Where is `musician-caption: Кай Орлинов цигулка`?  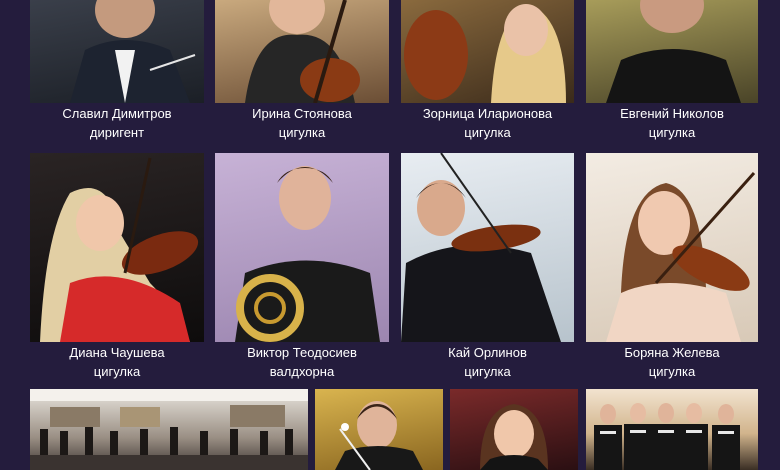 musician-caption: Кай Орлинов цигулка is located at coordinates (487, 362).